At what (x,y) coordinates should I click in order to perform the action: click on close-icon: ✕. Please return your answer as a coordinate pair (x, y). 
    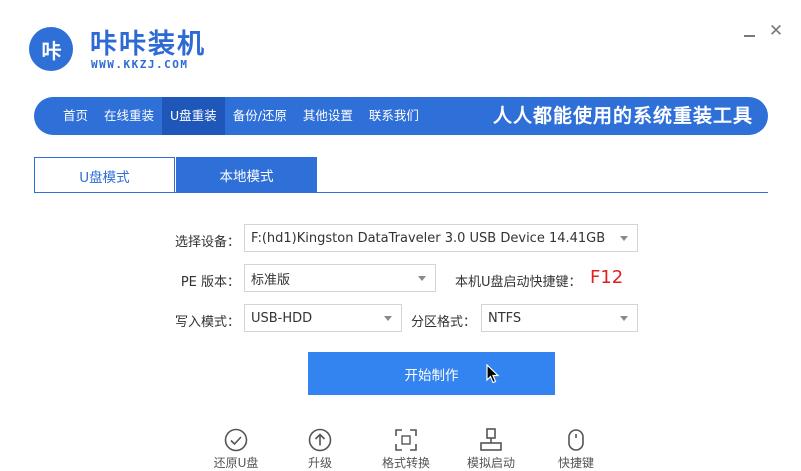
    Looking at the image, I should click on (776, 31).